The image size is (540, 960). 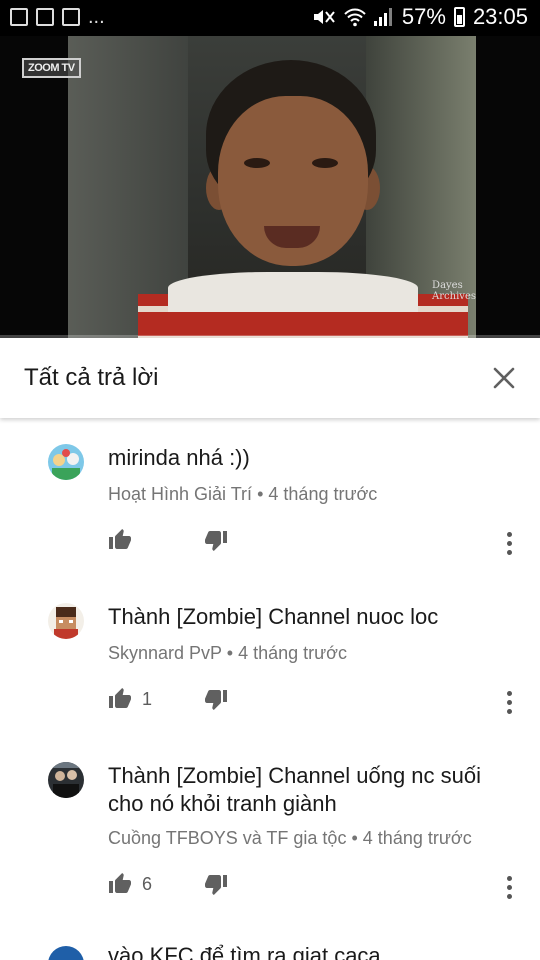 What do you see at coordinates (318, 887) in the screenshot?
I see `comment-actions: 6` at bounding box center [318, 887].